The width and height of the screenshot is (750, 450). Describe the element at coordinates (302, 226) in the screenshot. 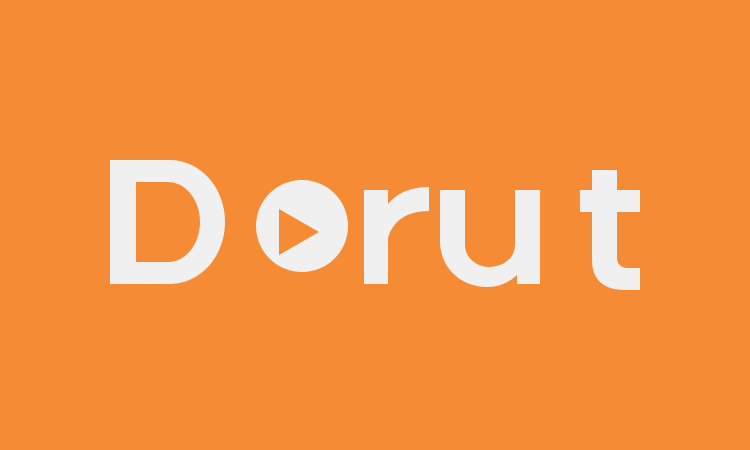

I see `play-icon` at that location.